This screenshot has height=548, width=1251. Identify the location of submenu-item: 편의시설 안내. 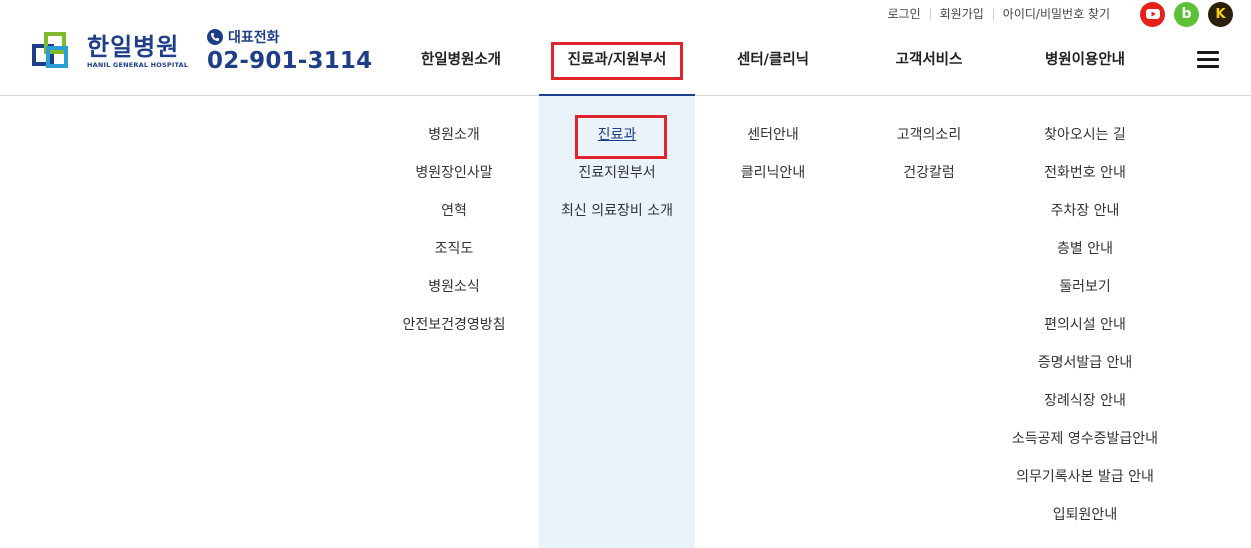
(1085, 333).